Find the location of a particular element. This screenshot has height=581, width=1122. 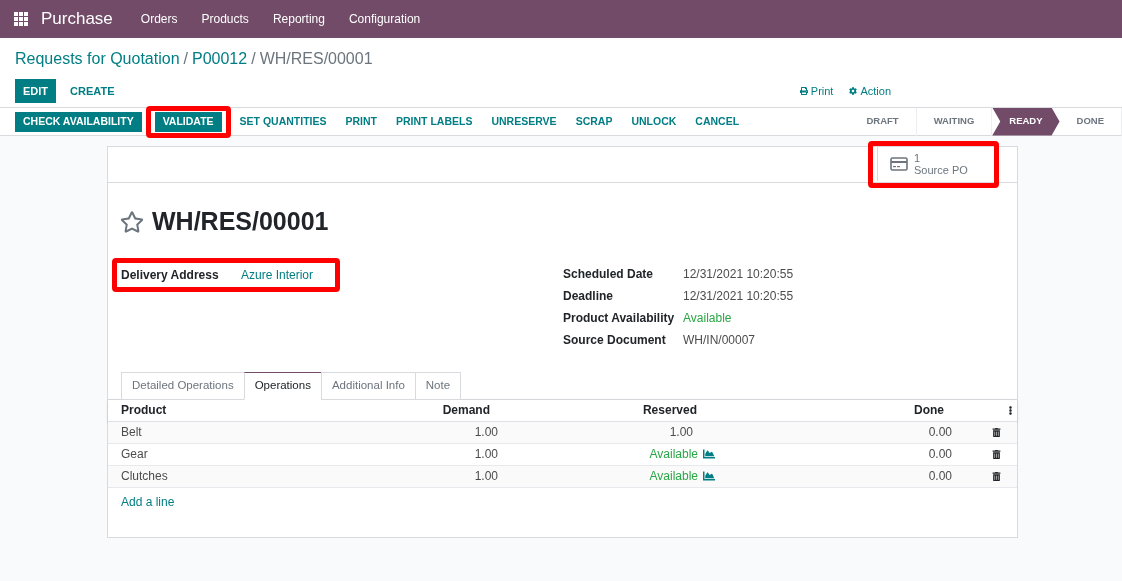

stat-label: Source PO is located at coordinates (941, 170).